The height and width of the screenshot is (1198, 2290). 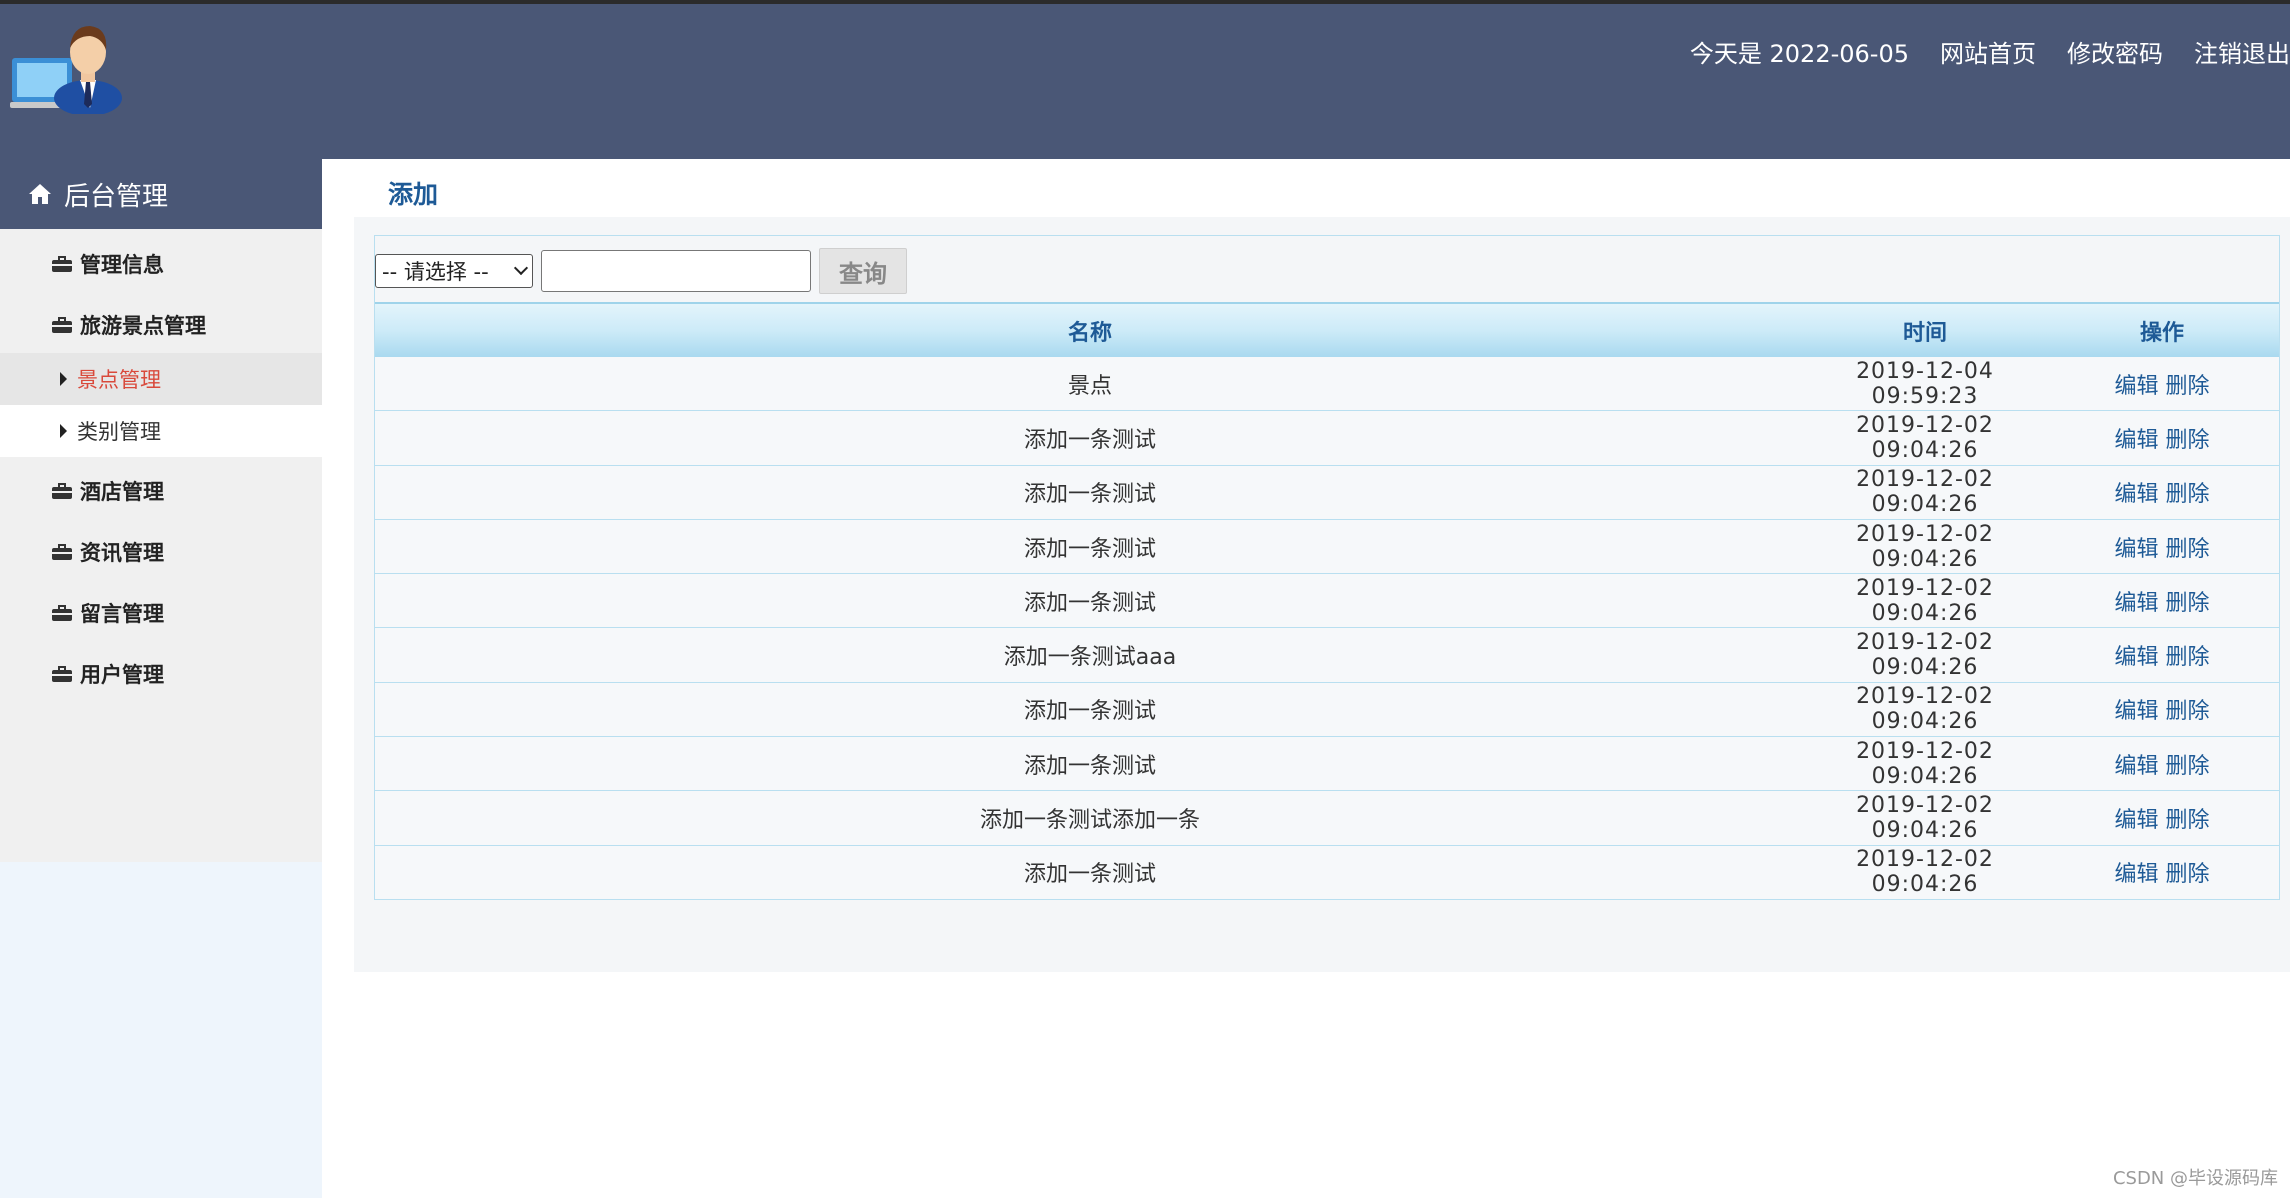 What do you see at coordinates (1089, 386) in the screenshot?
I see `row-name: 景点` at bounding box center [1089, 386].